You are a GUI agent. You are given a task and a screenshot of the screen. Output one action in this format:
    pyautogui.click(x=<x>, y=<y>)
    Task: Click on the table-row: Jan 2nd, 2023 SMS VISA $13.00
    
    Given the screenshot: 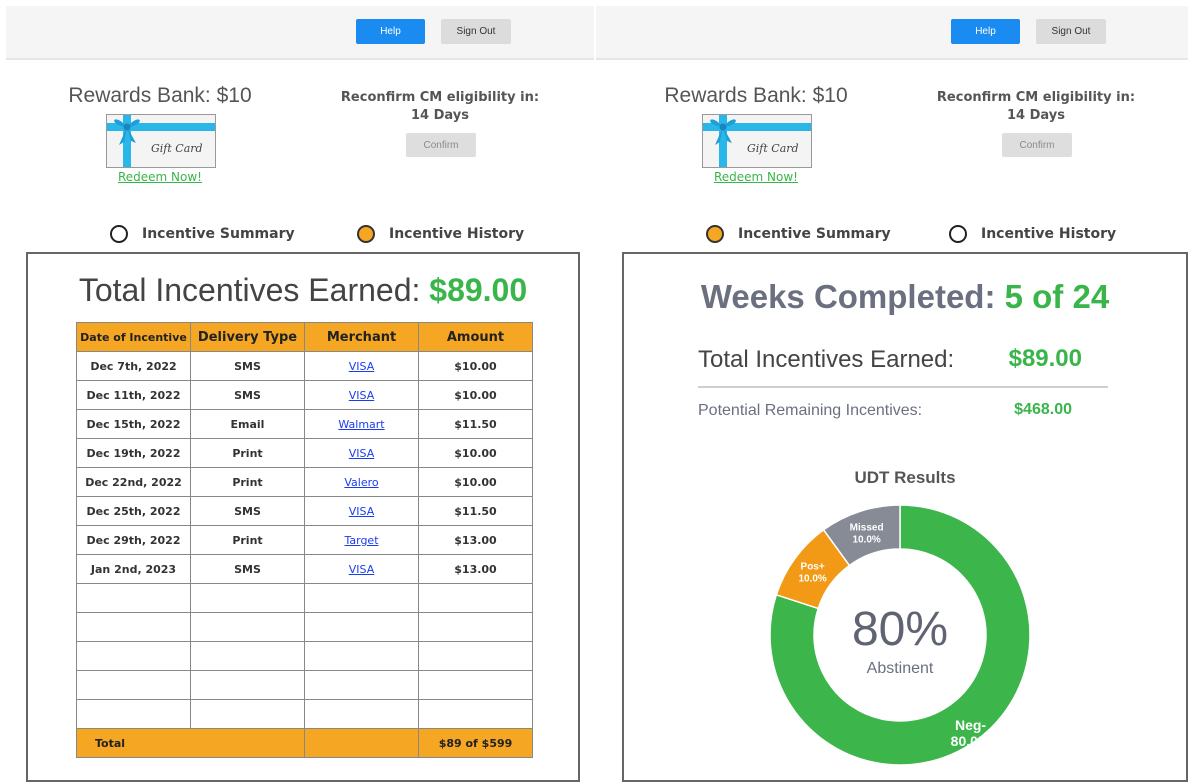 What is the action you would take?
    pyautogui.click(x=304, y=569)
    